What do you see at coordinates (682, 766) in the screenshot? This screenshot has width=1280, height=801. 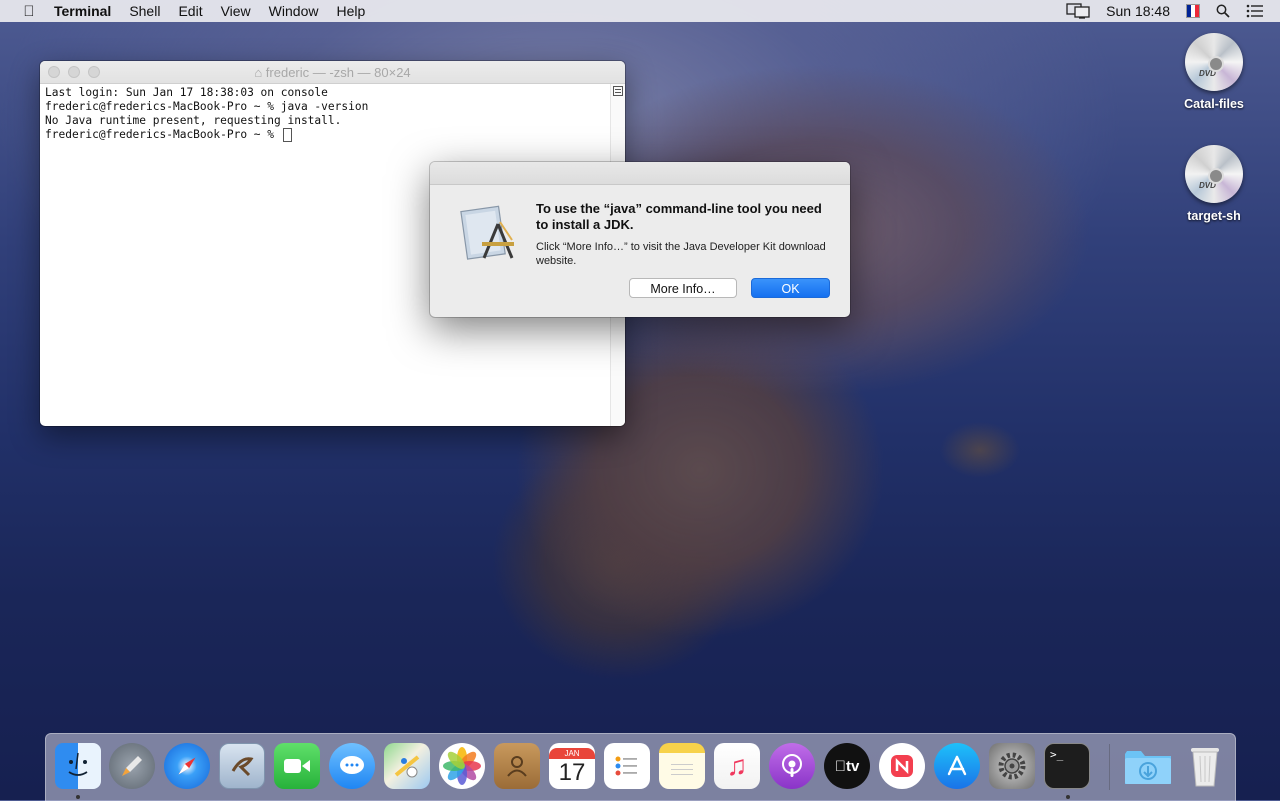 I see `notes-icon` at bounding box center [682, 766].